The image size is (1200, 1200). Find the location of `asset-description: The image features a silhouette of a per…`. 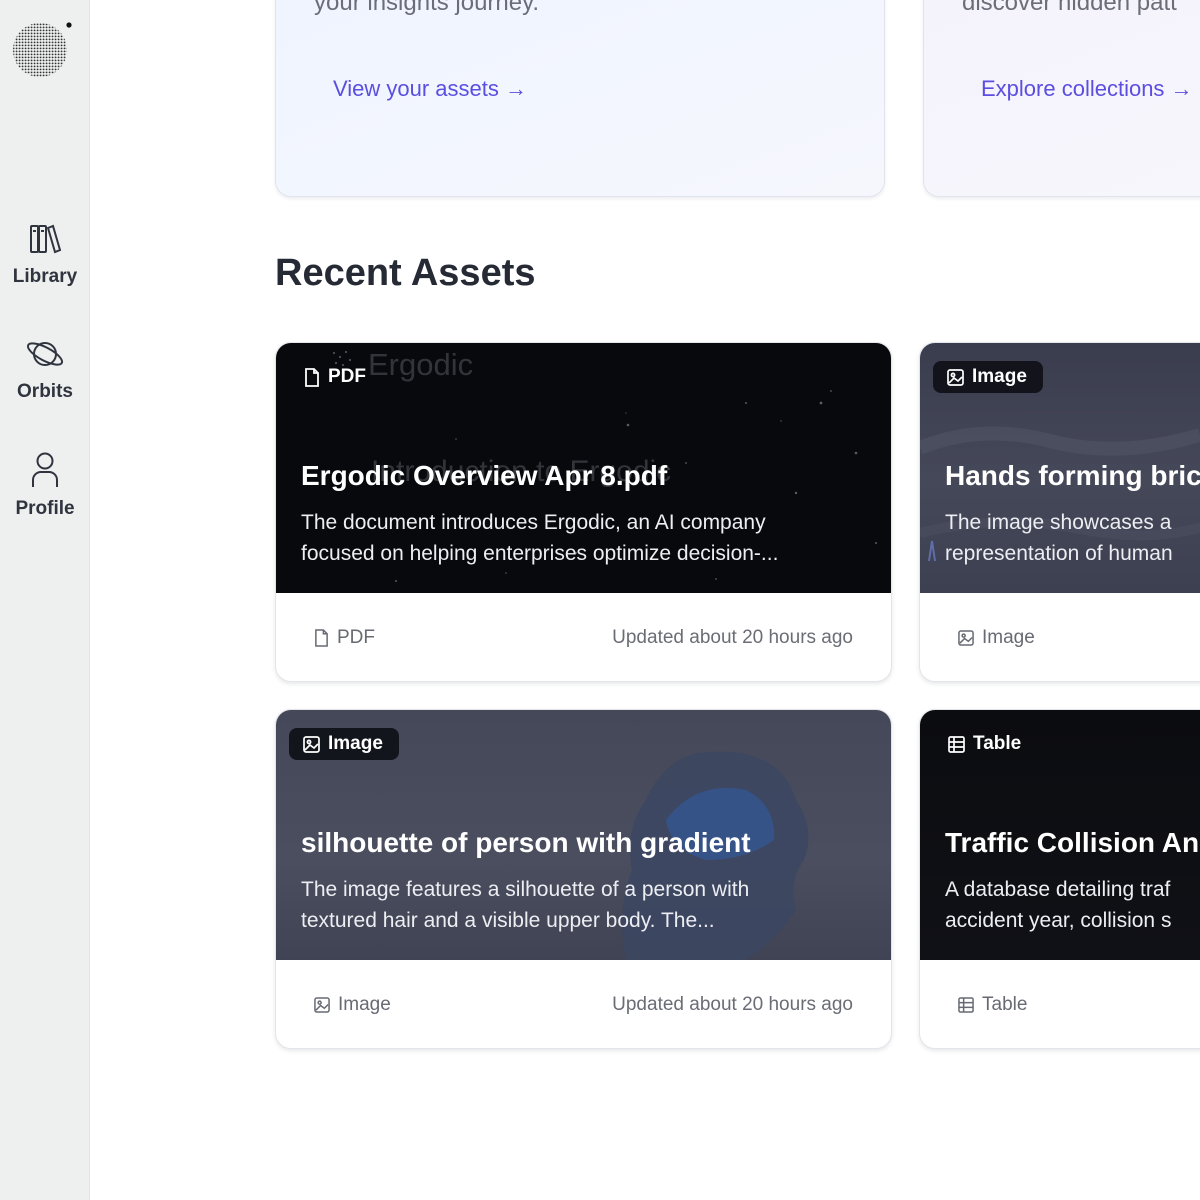

asset-description: The image features a silhouette of a per… is located at coordinates (525, 905).